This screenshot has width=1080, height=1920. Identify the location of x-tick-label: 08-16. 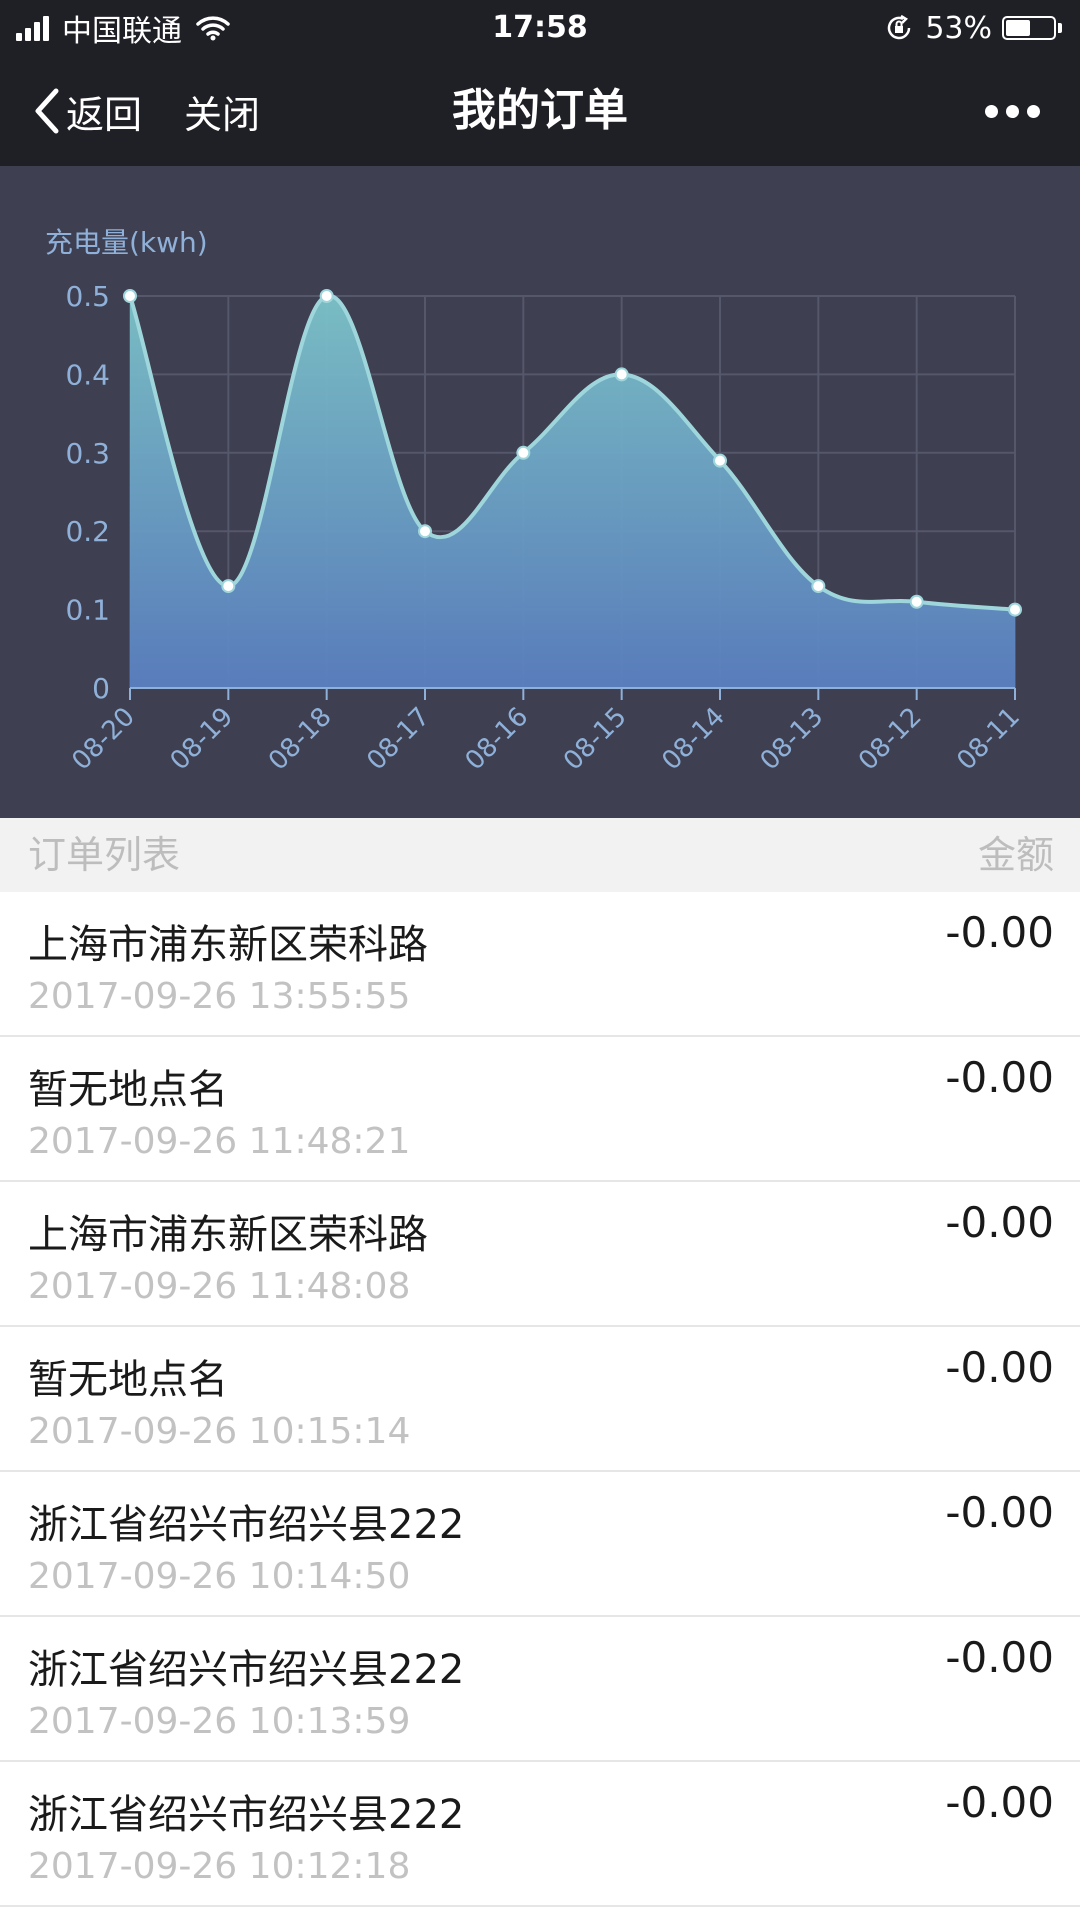
(497, 739).